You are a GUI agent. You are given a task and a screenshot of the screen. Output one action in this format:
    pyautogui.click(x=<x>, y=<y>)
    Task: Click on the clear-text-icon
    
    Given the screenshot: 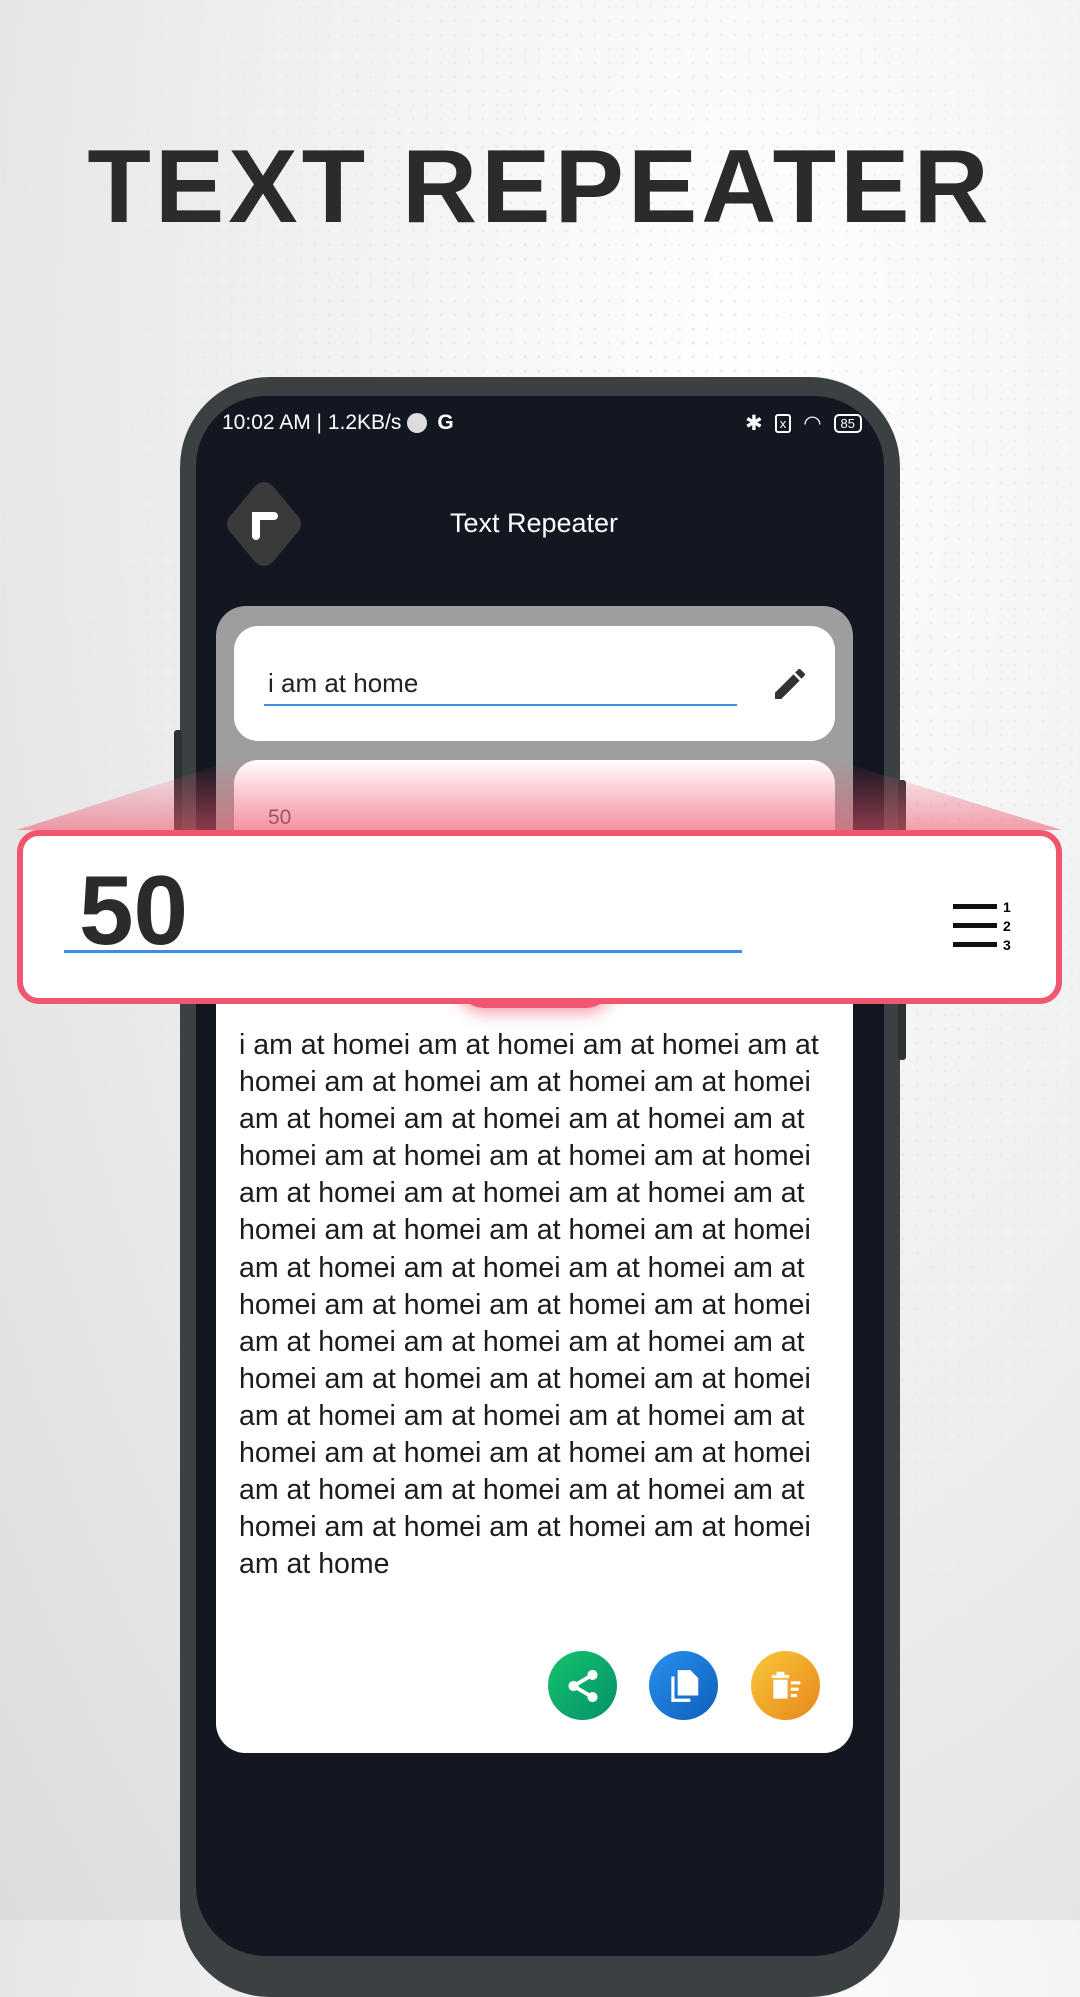 What is the action you would take?
    pyautogui.click(x=785, y=1685)
    